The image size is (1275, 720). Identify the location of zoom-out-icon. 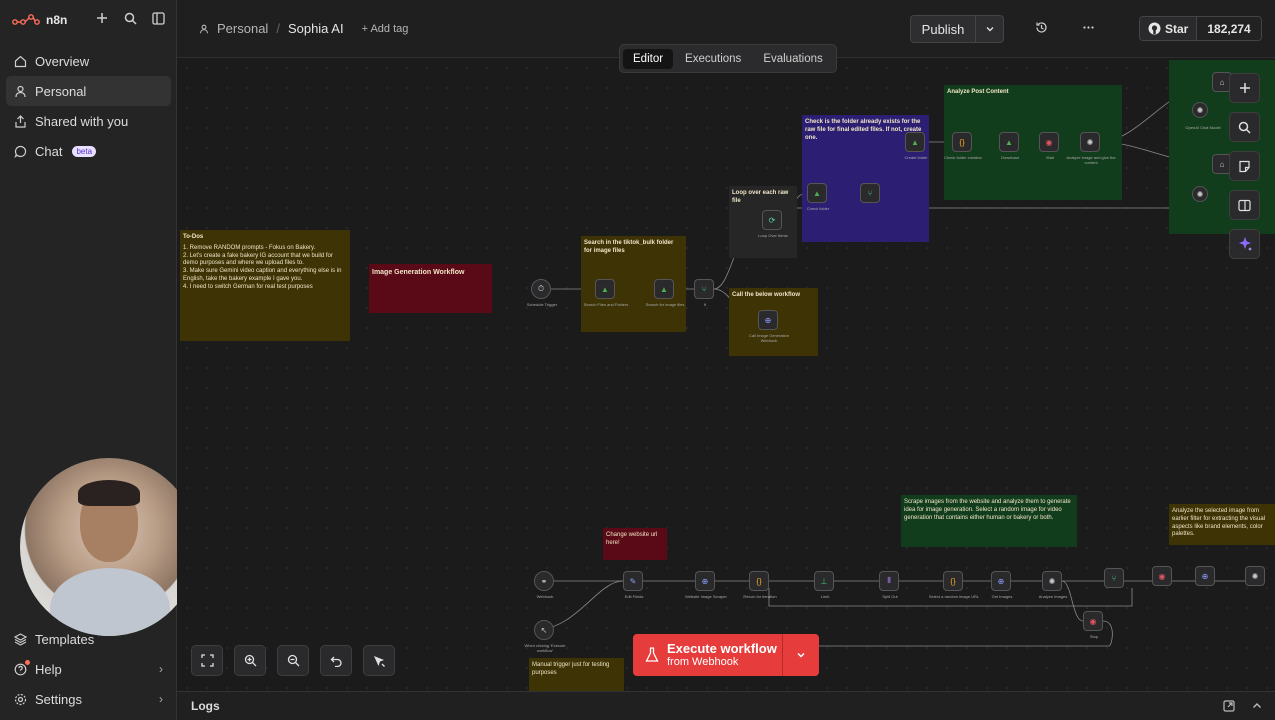
(293, 660).